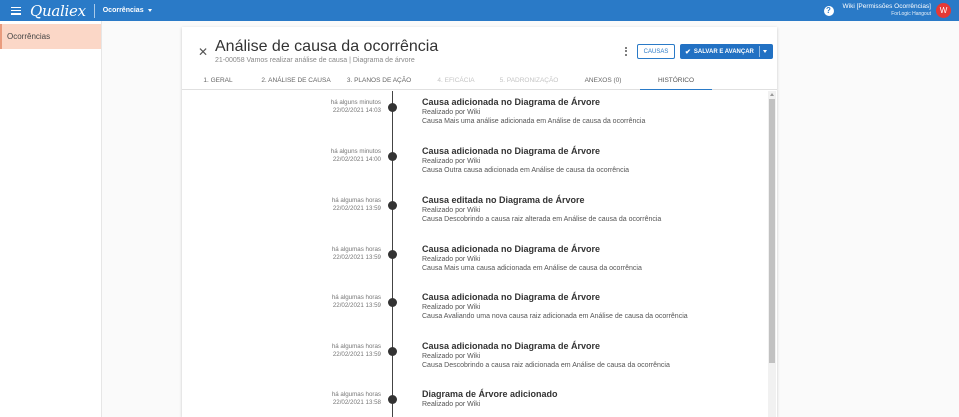 Image resolution: width=959 pixels, height=417 pixels. I want to click on user-name: Wiki [Permissões Ocorrências], so click(887, 7).